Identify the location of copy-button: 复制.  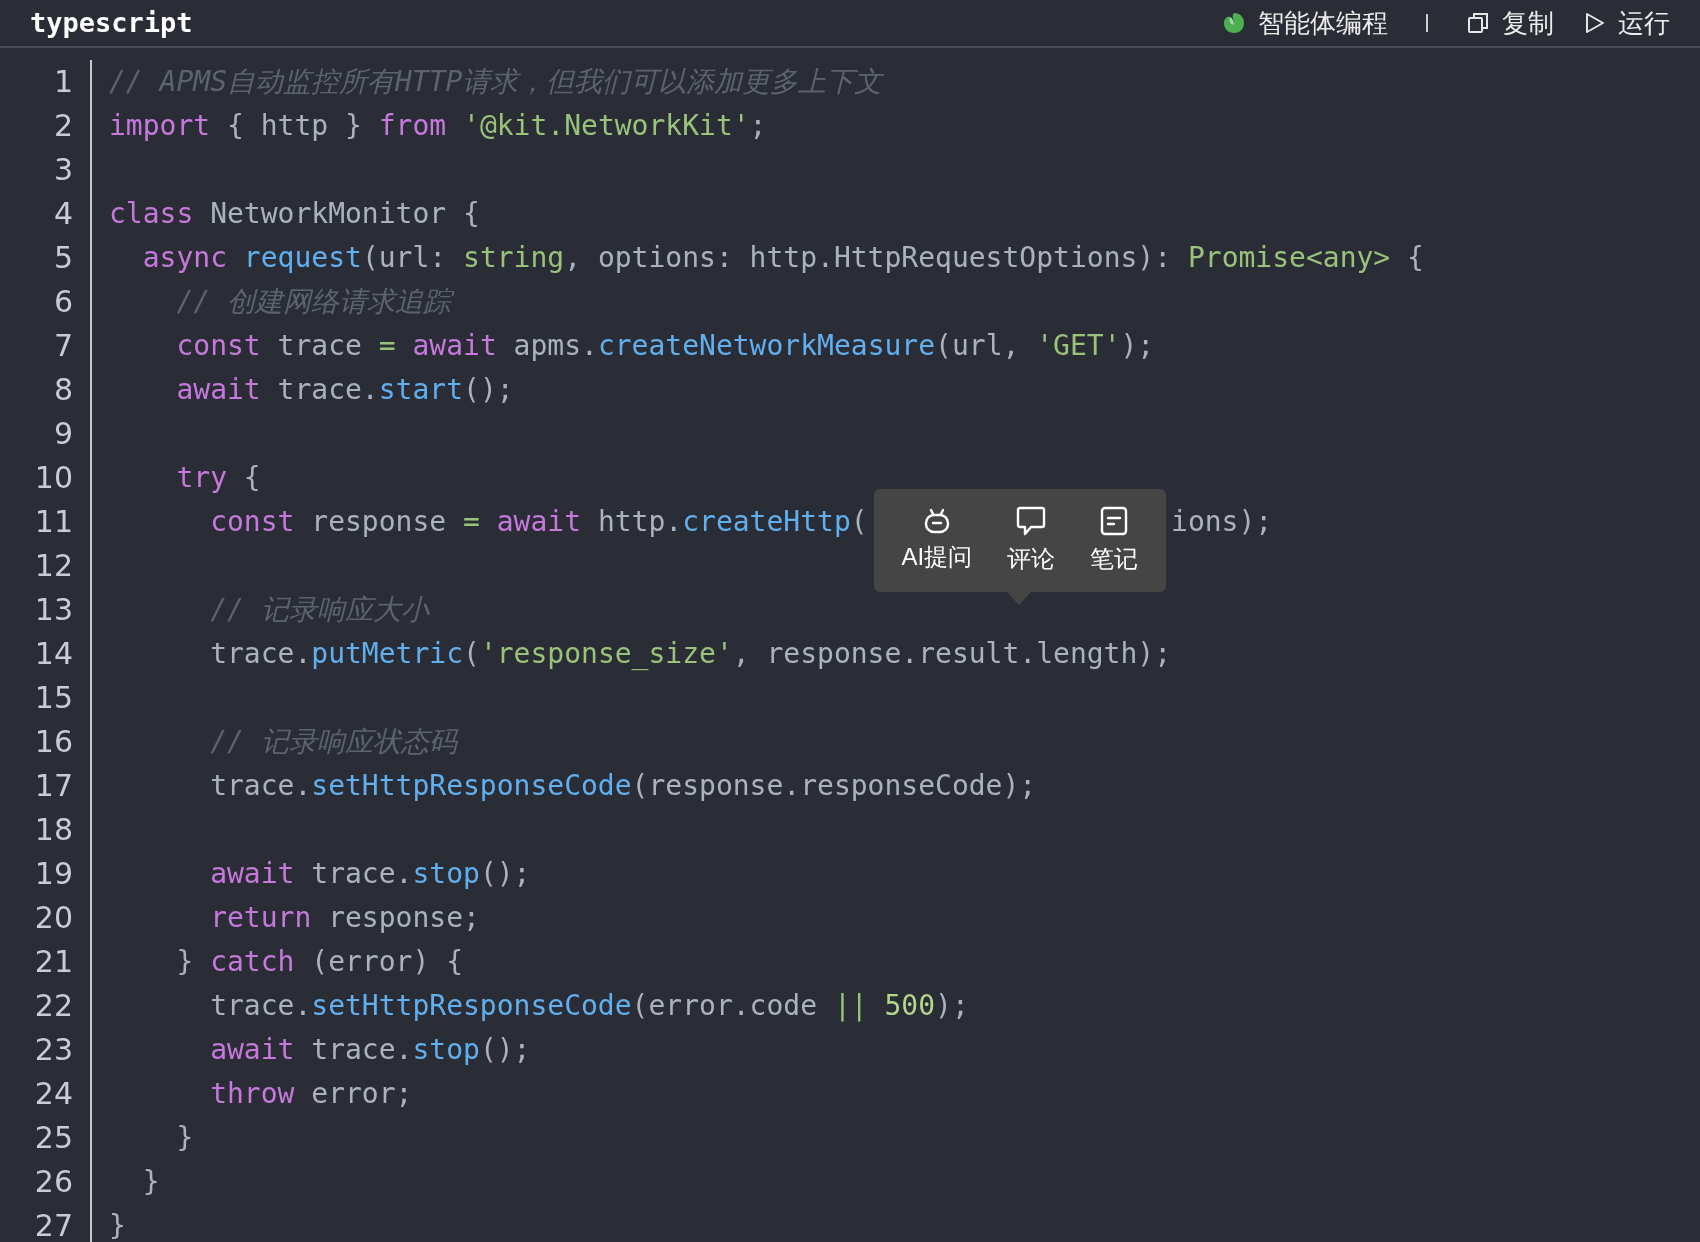
(1510, 23).